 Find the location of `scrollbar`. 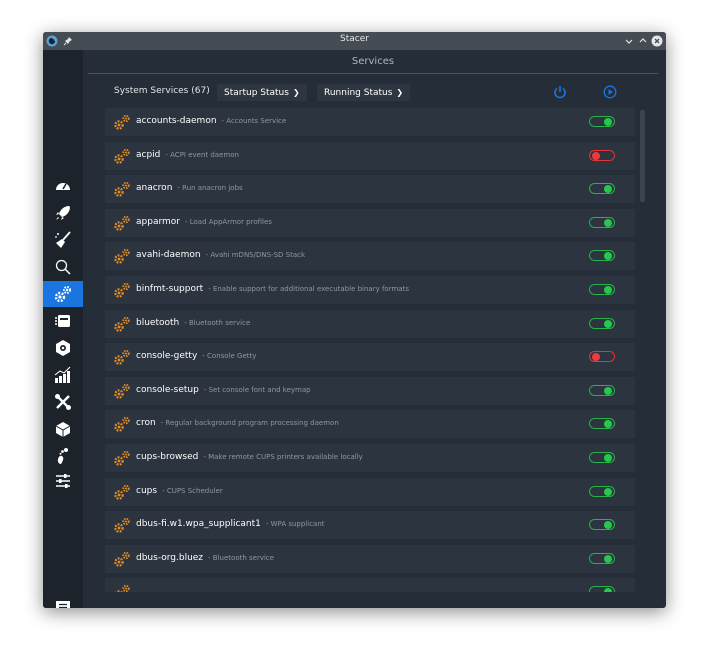

scrollbar is located at coordinates (642, 156).